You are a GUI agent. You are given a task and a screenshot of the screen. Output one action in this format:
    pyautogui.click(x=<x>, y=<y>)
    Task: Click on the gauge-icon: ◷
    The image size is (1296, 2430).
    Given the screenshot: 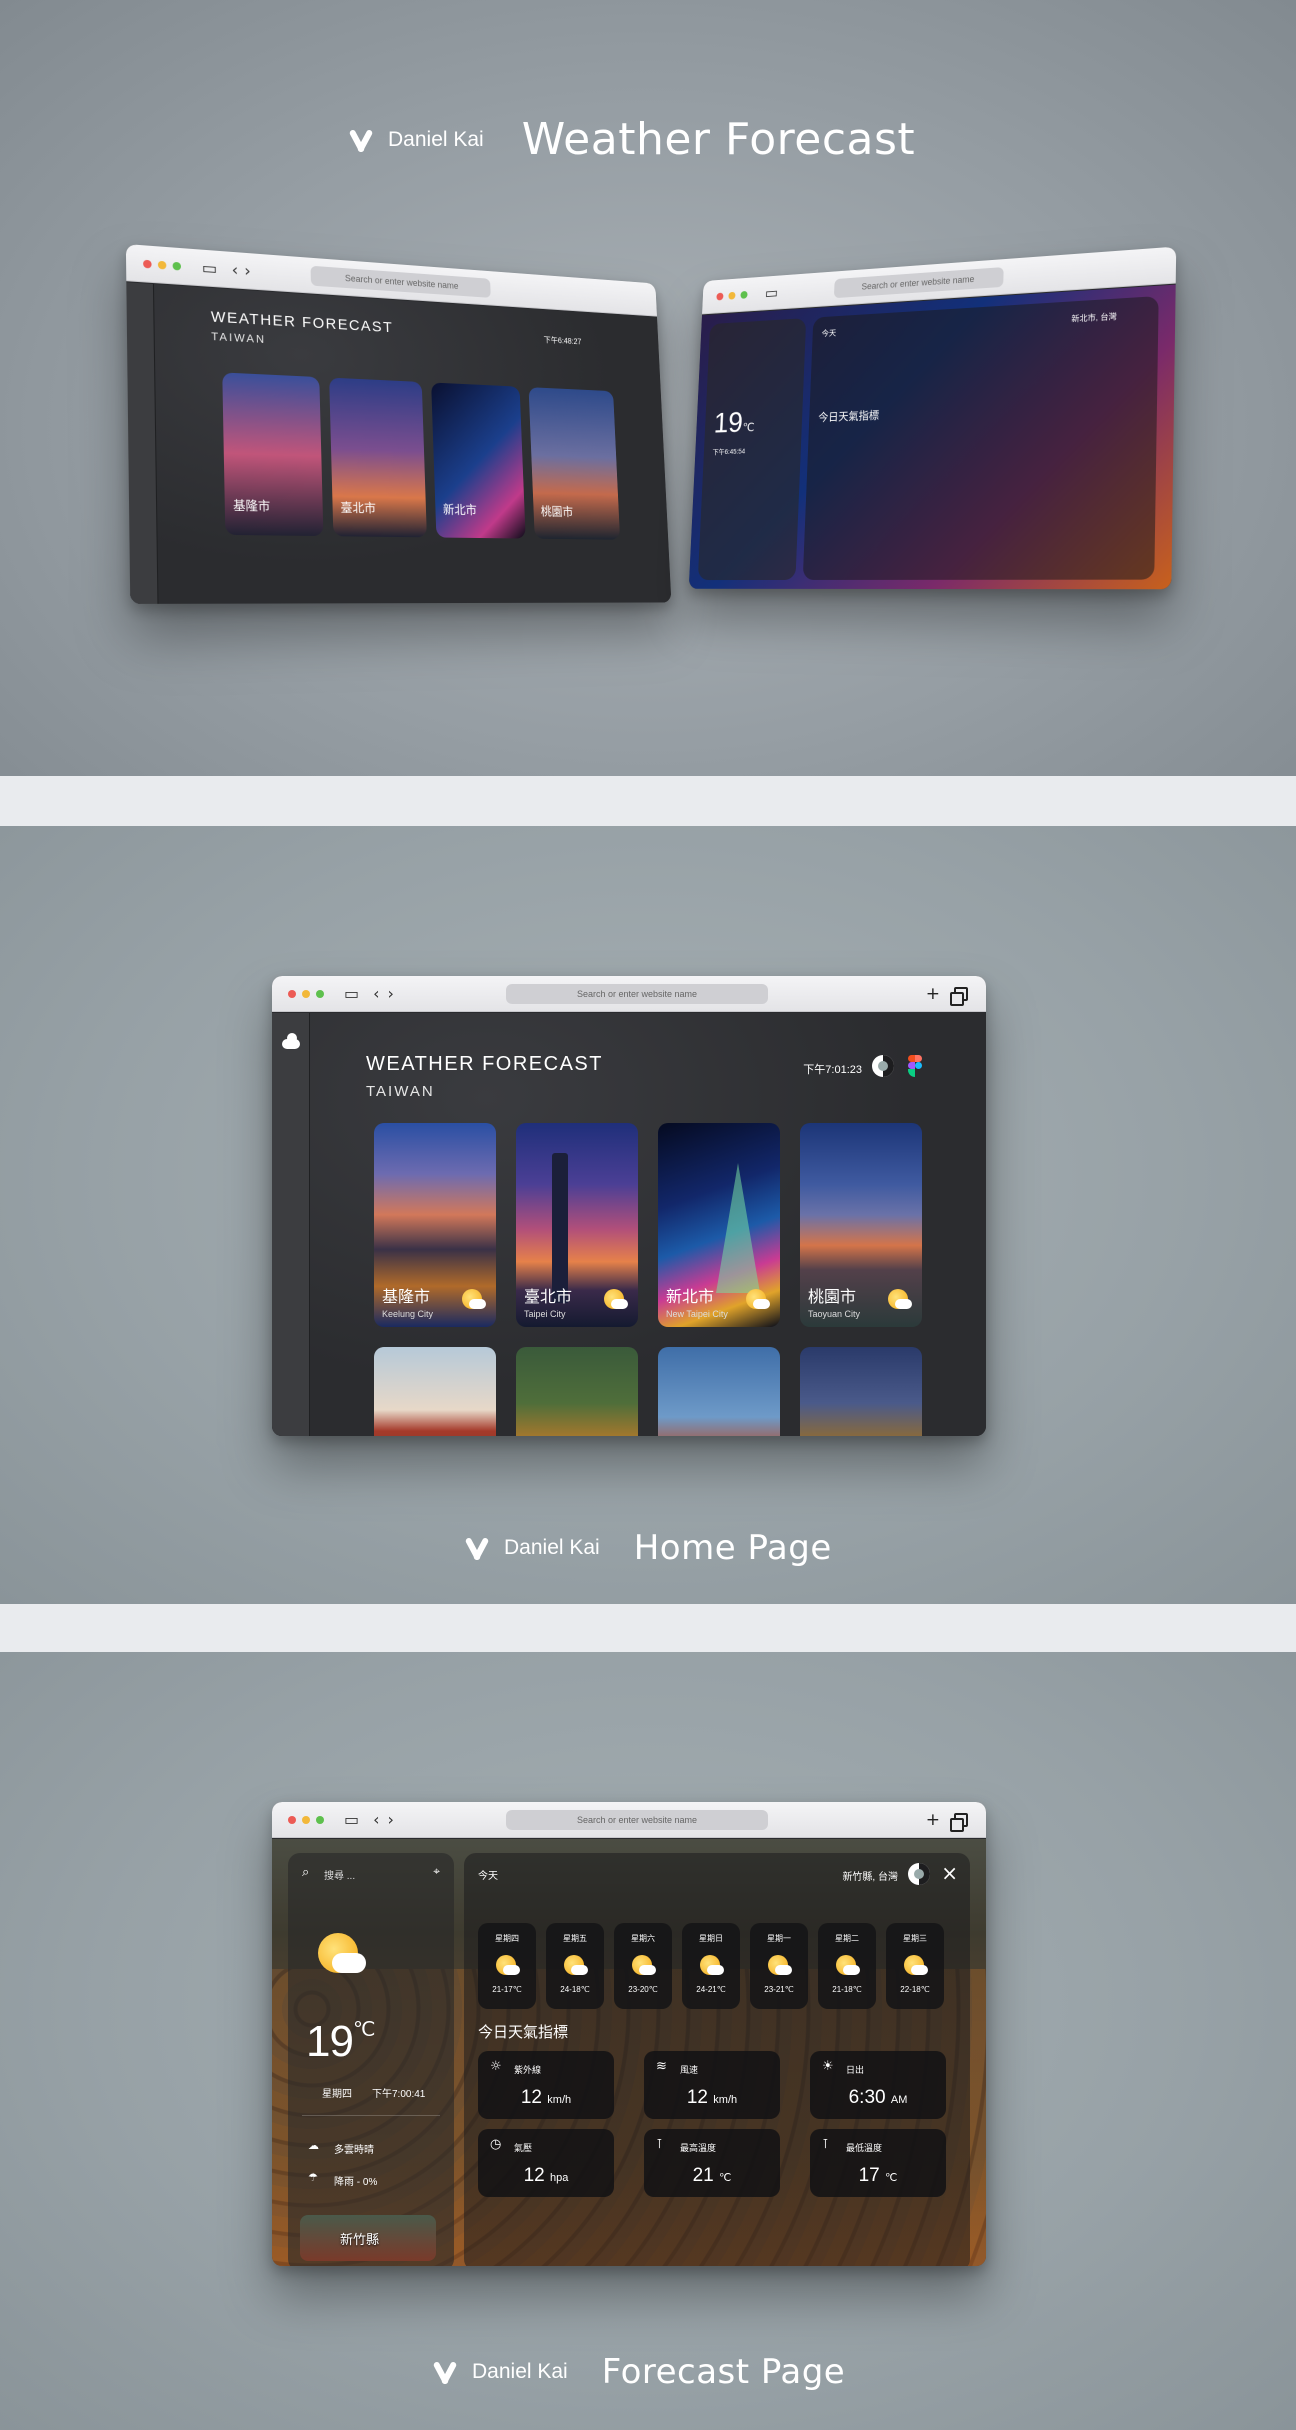 What is the action you would take?
    pyautogui.click(x=496, y=2144)
    